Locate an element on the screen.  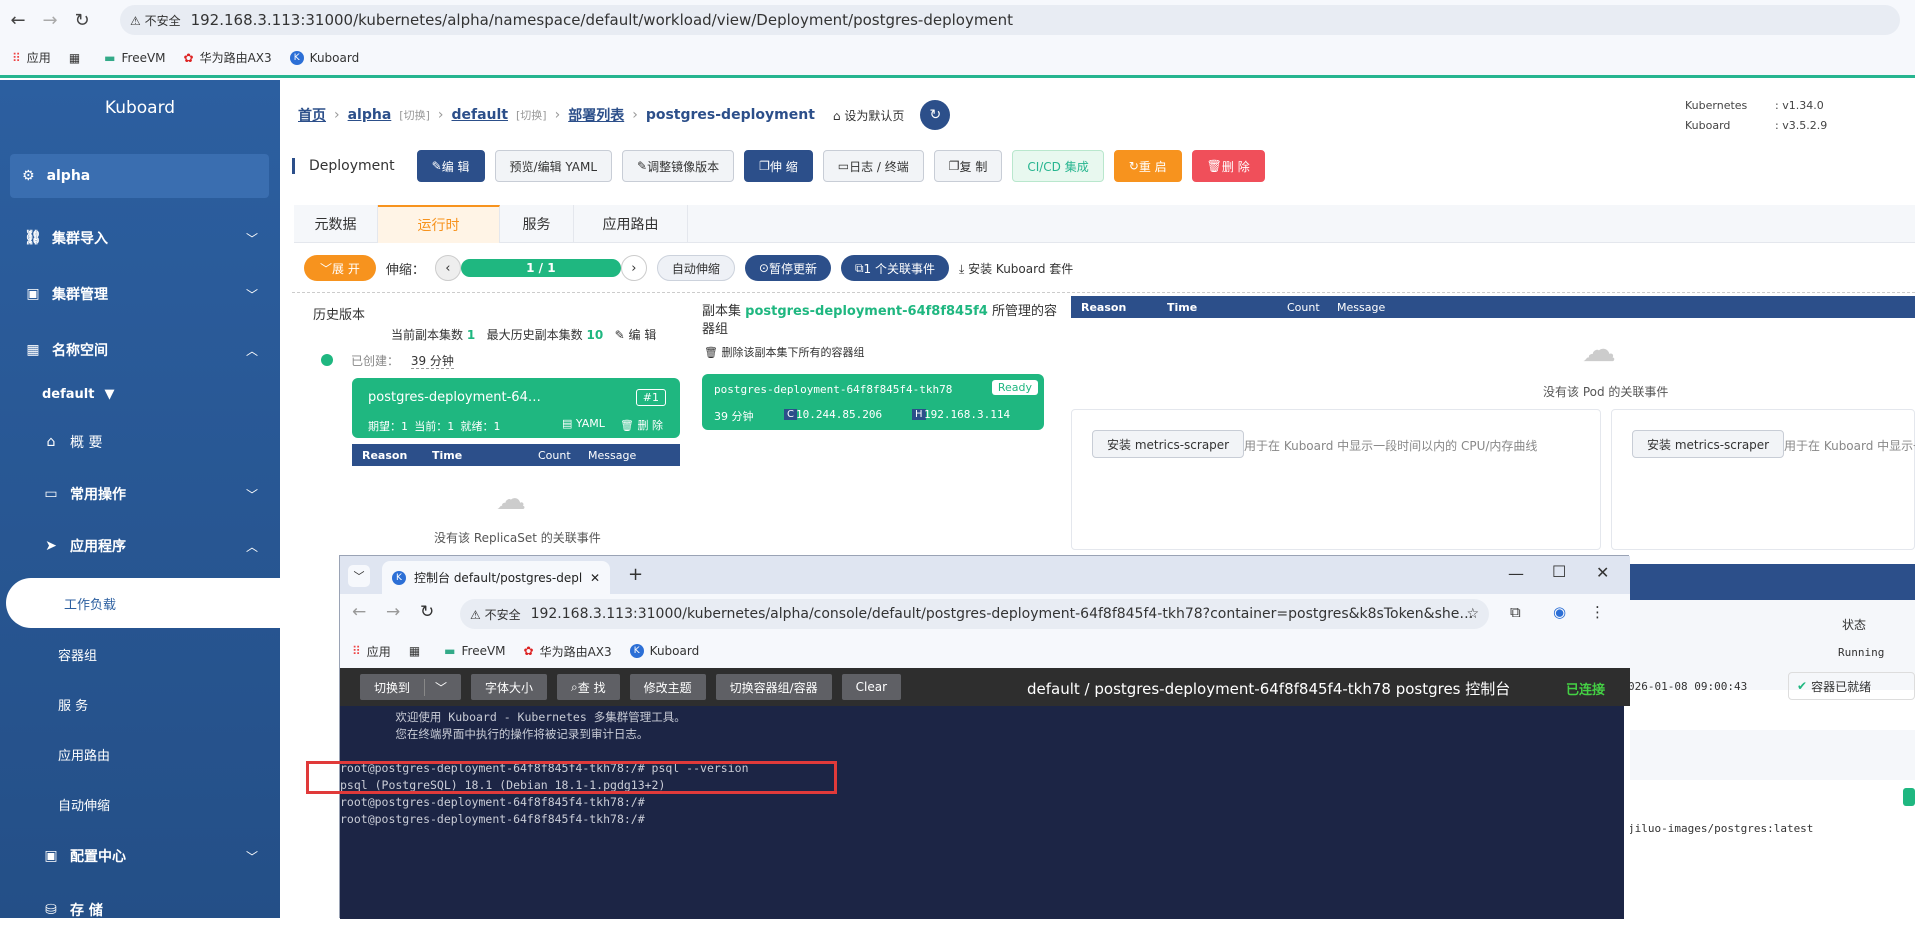
sidebar-item-storage: ⛁ 存 储 is located at coordinates (140, 910).